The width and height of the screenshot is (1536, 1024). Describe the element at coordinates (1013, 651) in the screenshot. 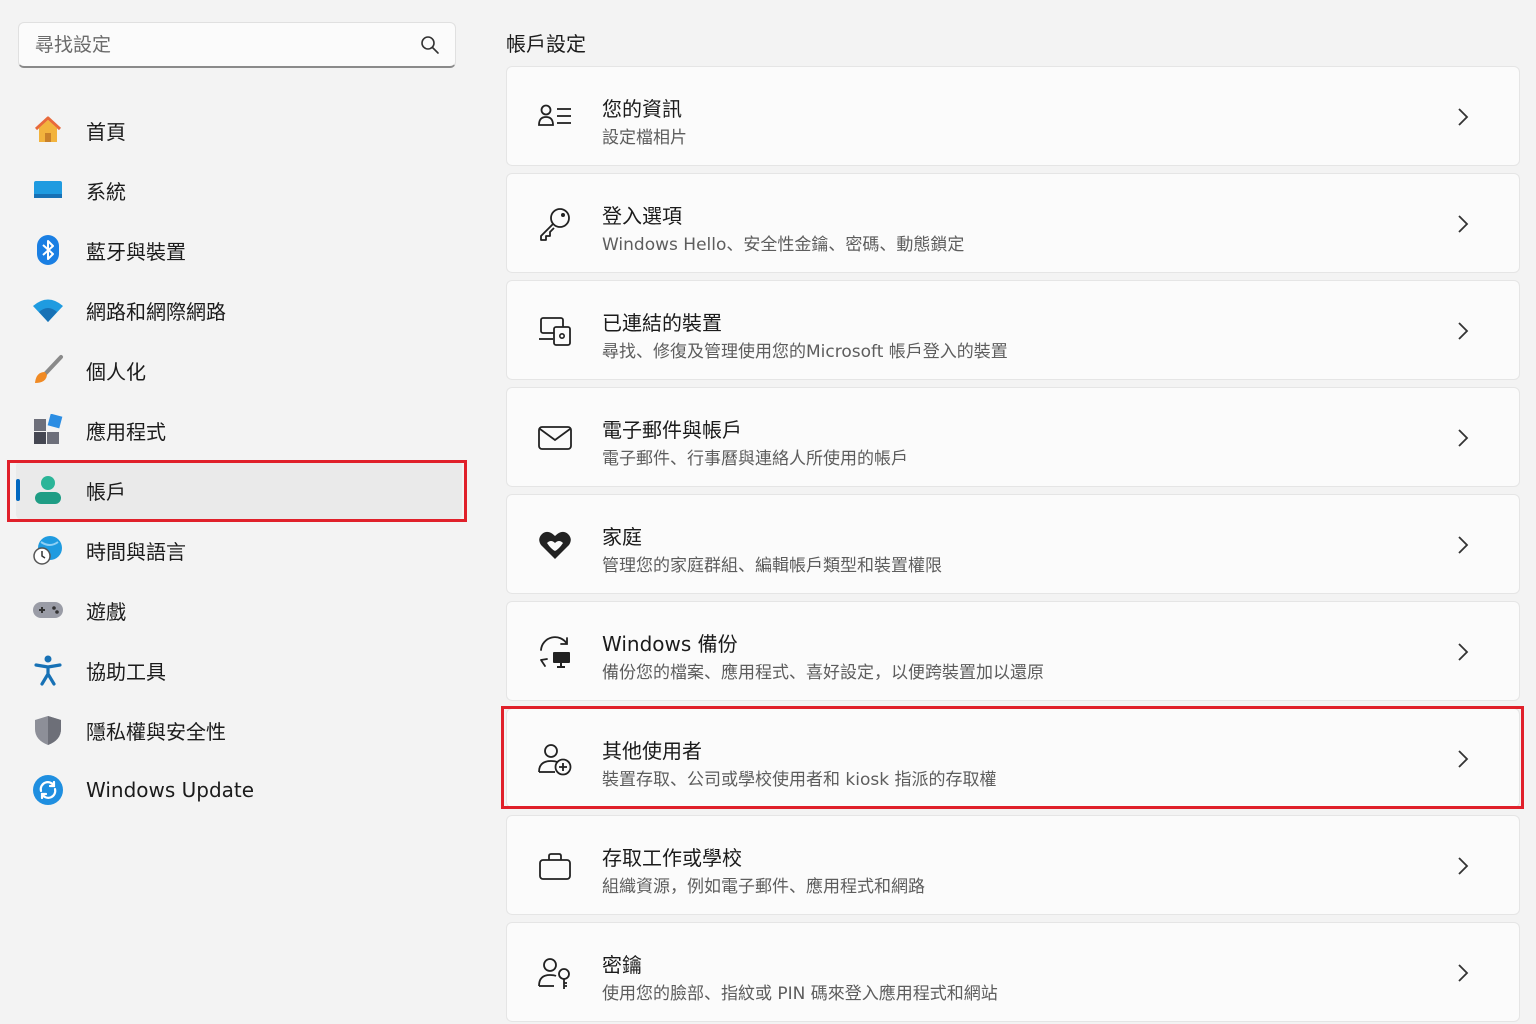

I see `card-windows-backup: Windows 備份 備份您的檔案、應用程式、喜好設定，以便跨裝置加以還原` at that location.